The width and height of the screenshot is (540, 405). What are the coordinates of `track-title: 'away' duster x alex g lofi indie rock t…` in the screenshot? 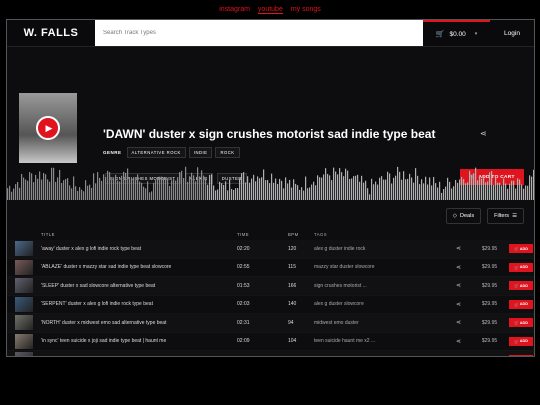 It's located at (139, 249).